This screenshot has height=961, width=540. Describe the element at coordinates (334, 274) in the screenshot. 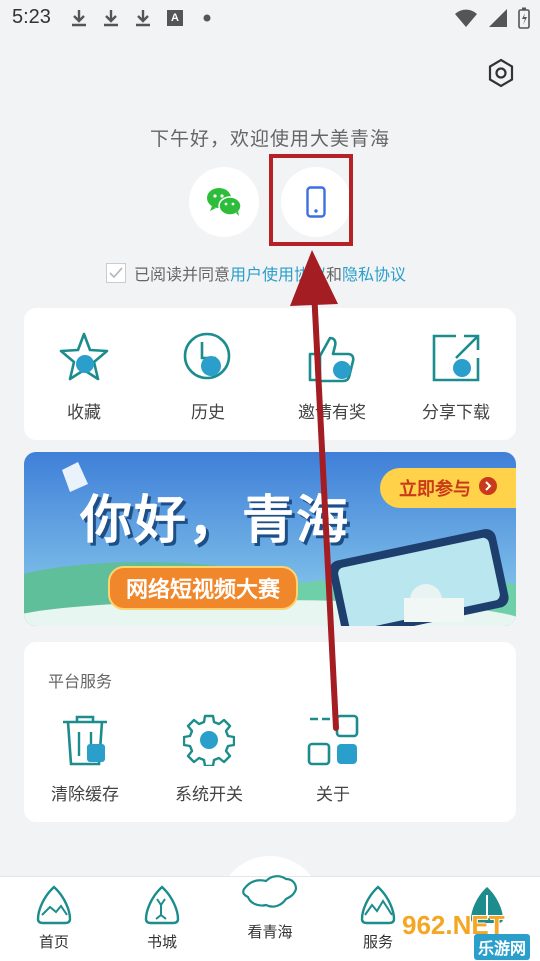

I see `agreement-conjunction: 和` at that location.